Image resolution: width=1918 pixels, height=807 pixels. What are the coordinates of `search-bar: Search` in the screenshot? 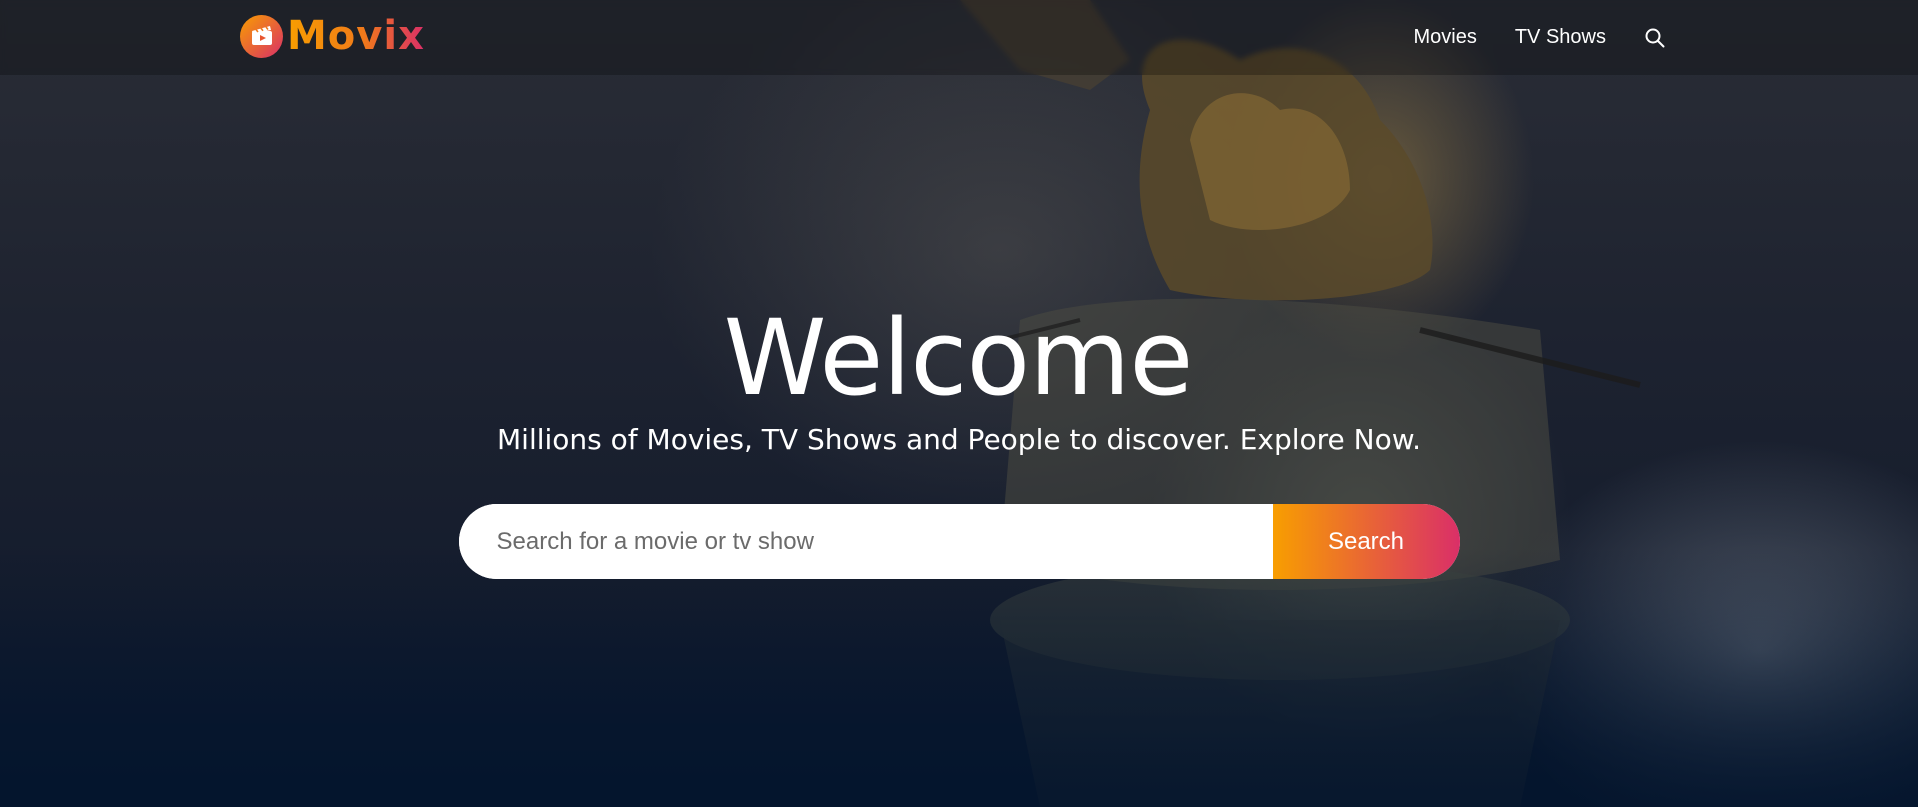 It's located at (959, 541).